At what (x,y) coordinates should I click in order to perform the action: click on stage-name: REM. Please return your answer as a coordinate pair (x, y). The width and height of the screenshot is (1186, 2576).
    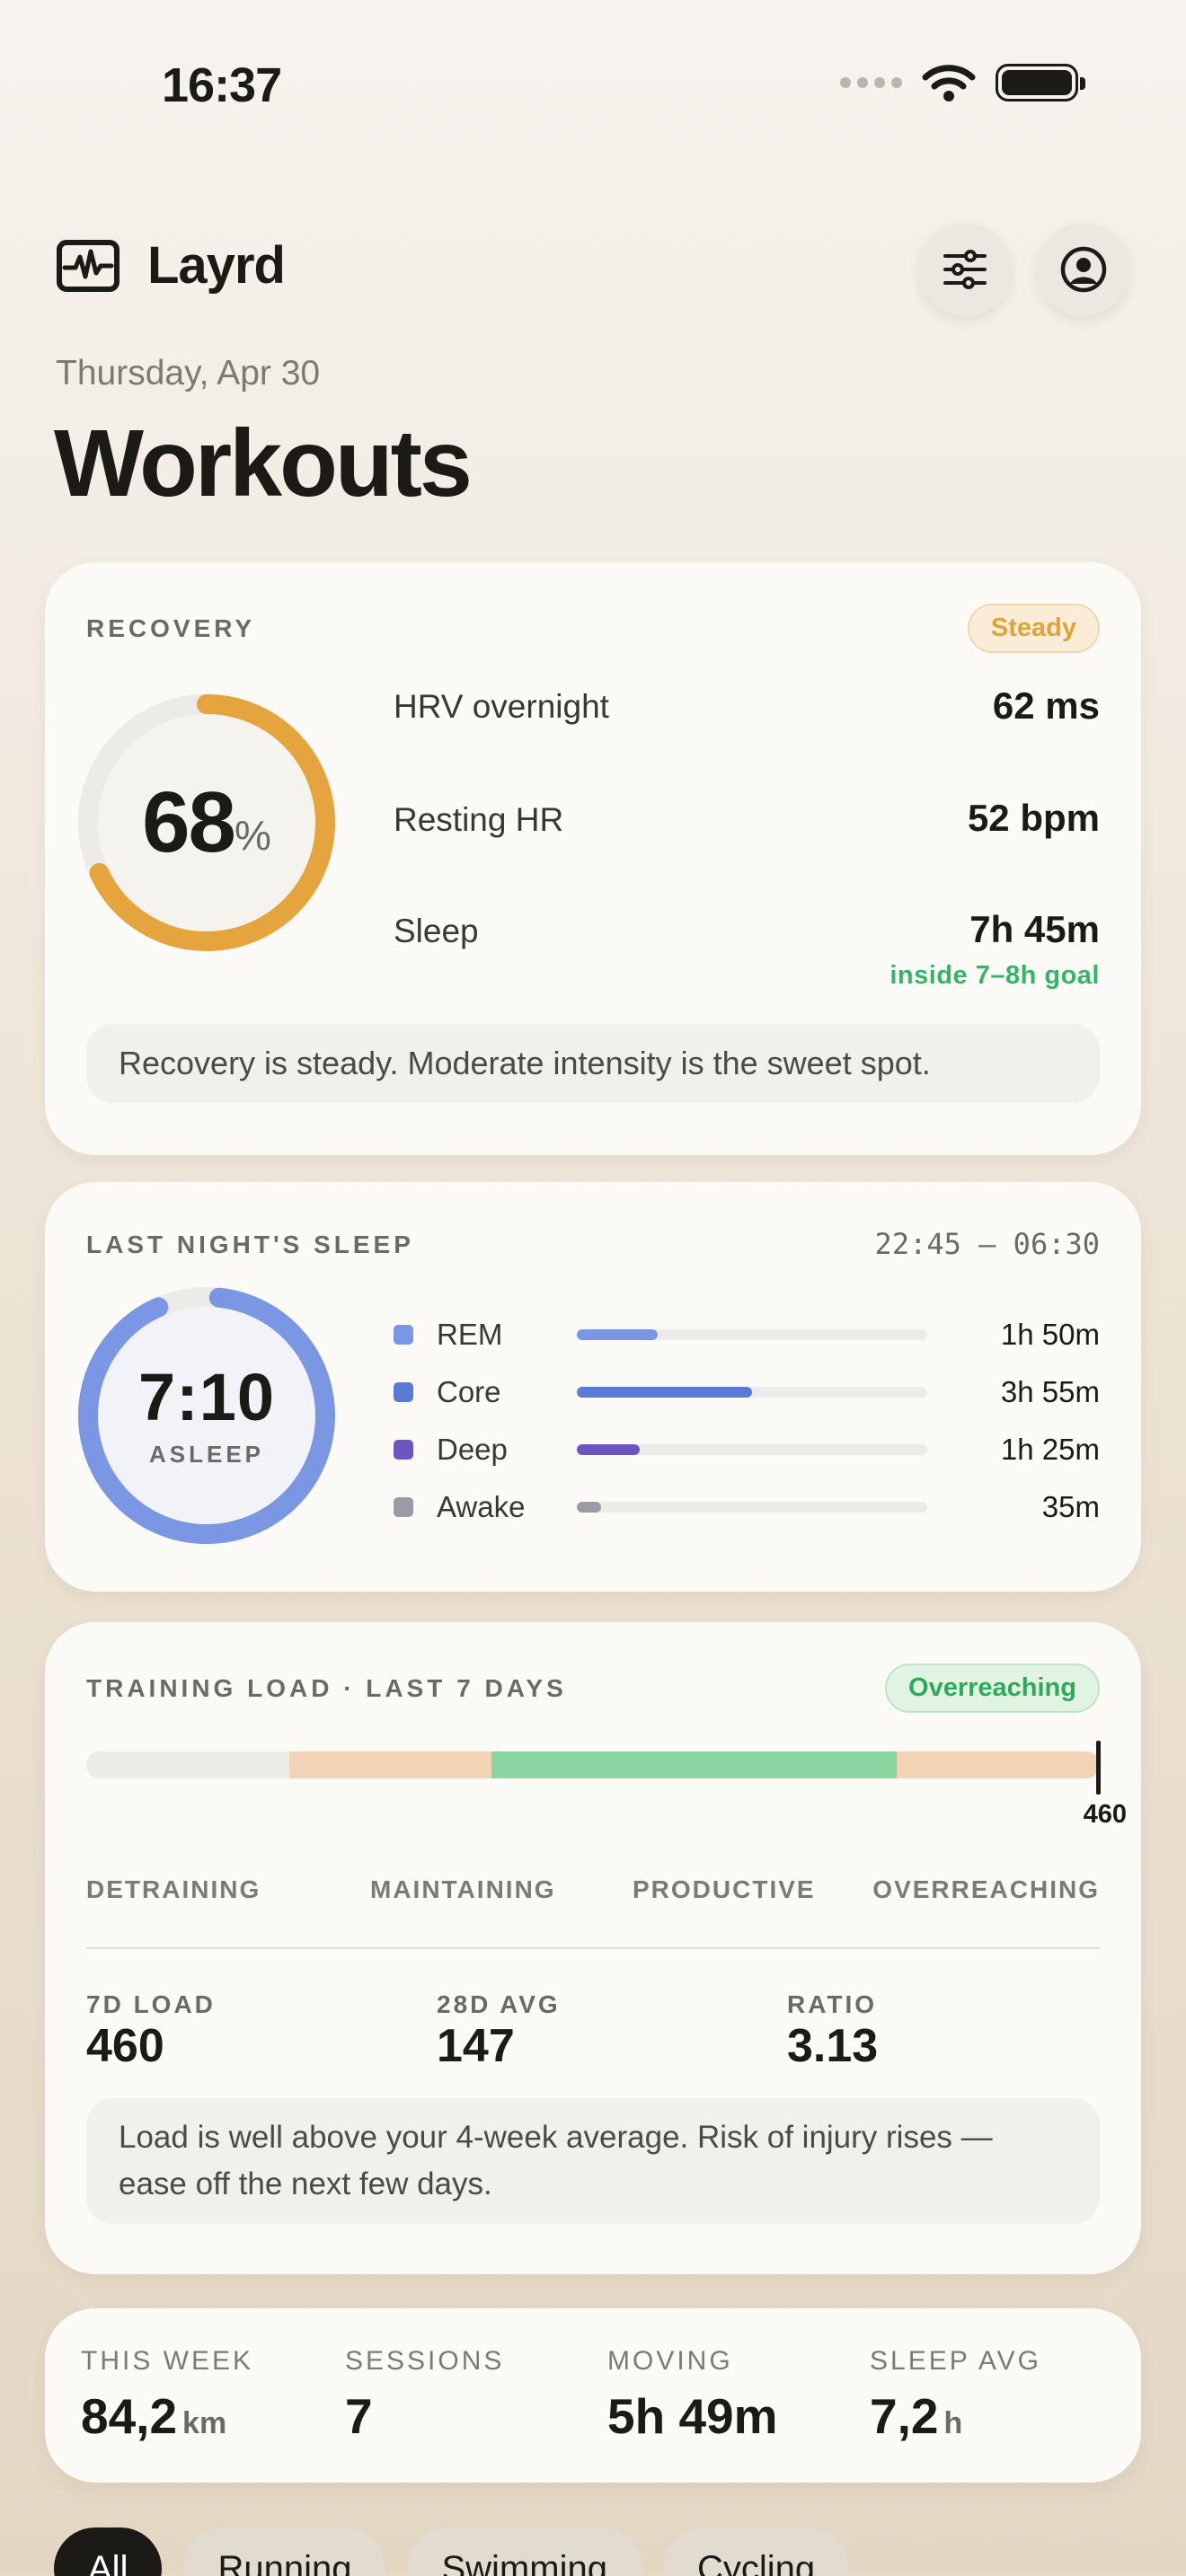
    Looking at the image, I should click on (470, 1334).